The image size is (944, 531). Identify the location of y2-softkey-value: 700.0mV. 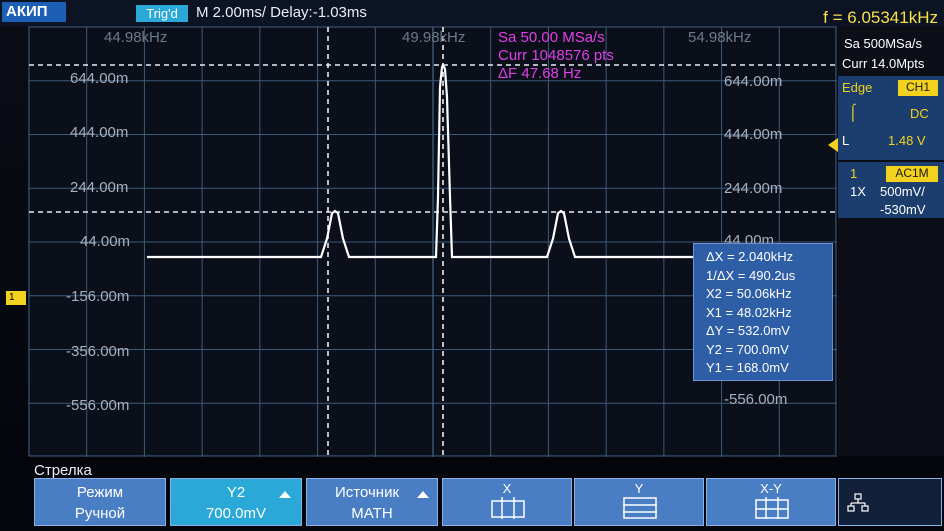
(236, 513).